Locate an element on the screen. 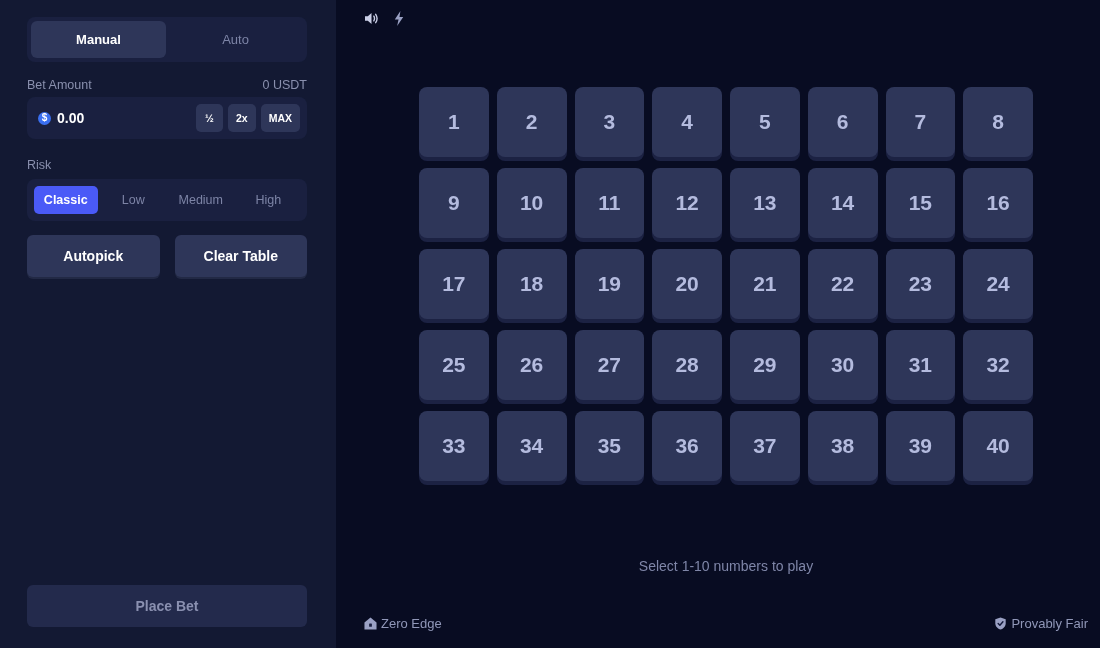 Image resolution: width=1100 pixels, height=648 pixels. amount-modifier-button: MAX is located at coordinates (280, 118).